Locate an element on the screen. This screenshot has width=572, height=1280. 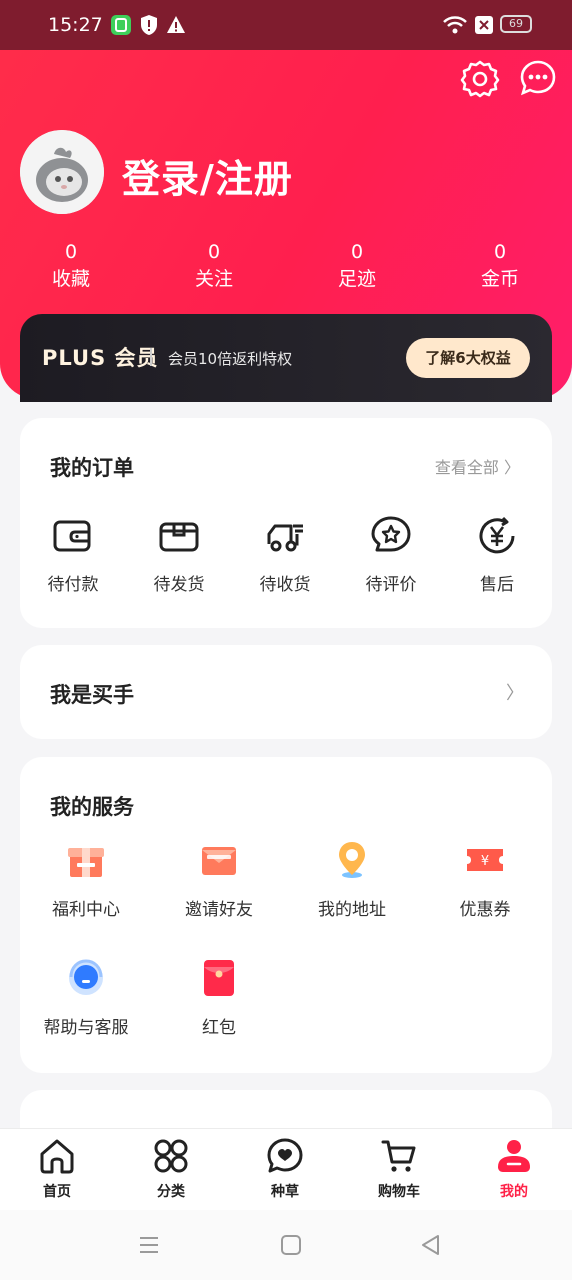
status-bar: 15:27 69 is located at coordinates (286, 25).